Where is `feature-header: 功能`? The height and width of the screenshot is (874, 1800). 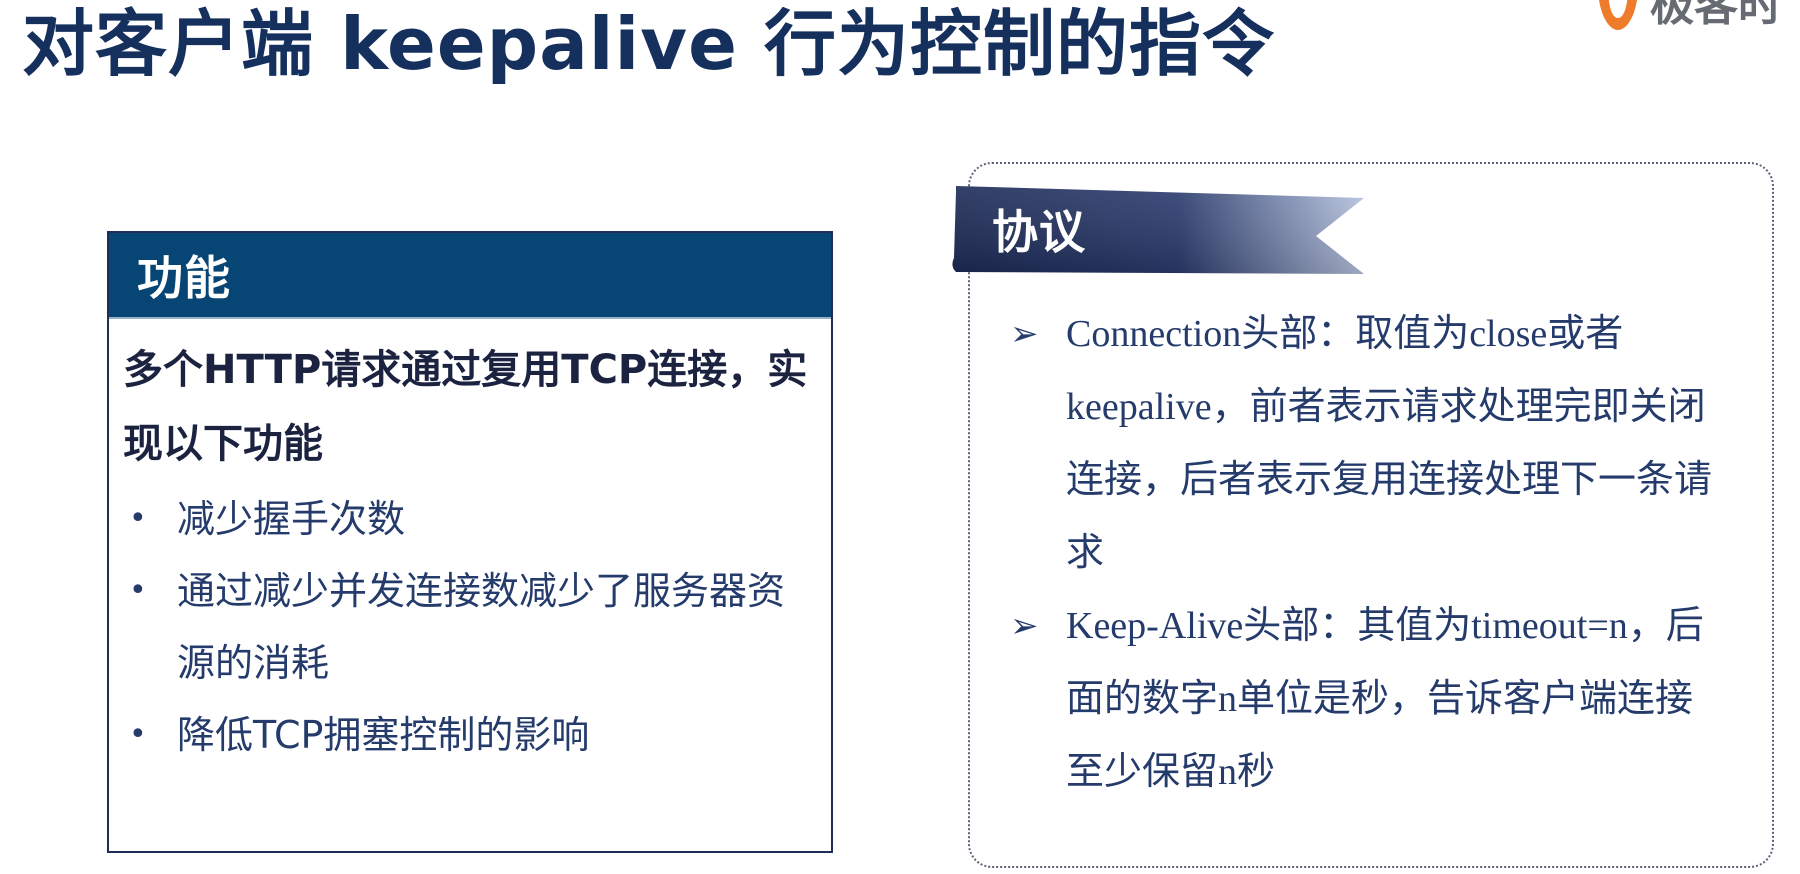 feature-header: 功能 is located at coordinates (470, 276).